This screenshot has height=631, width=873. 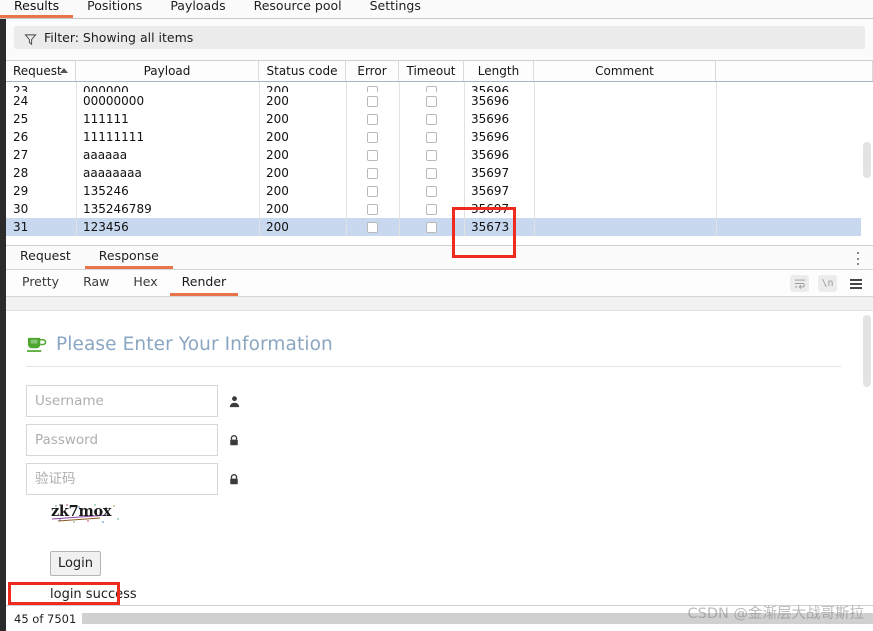 I want to click on captcha-image: zk7mox, so click(x=89, y=513).